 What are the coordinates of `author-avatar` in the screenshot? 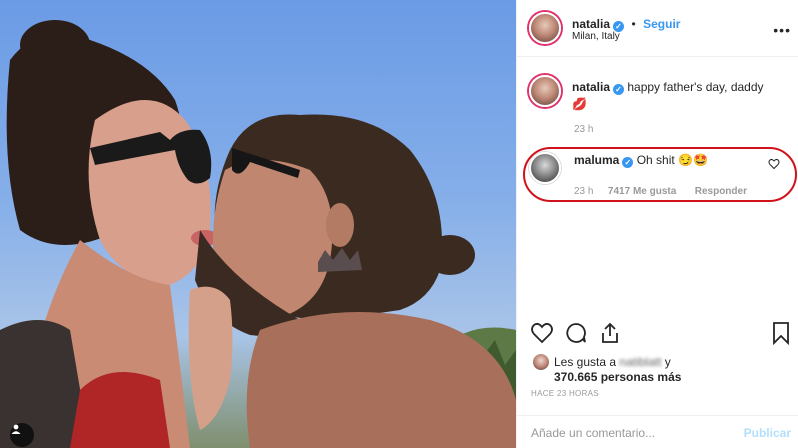 It's located at (545, 28).